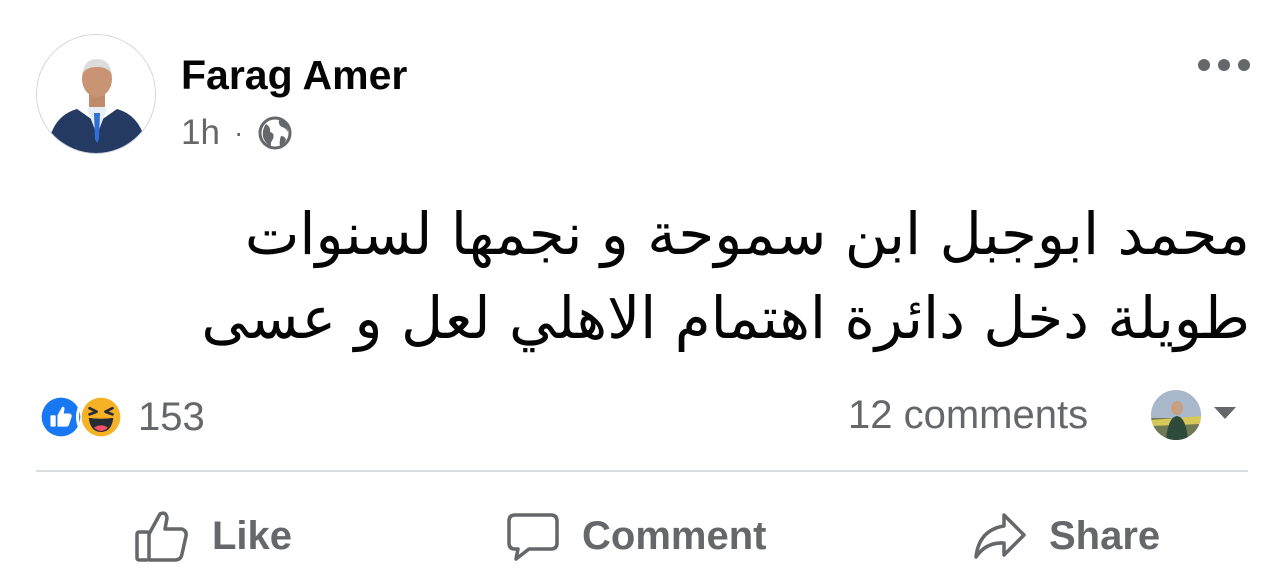 Image resolution: width=1284 pixels, height=577 pixels. What do you see at coordinates (275, 133) in the screenshot?
I see `globe-icon` at bounding box center [275, 133].